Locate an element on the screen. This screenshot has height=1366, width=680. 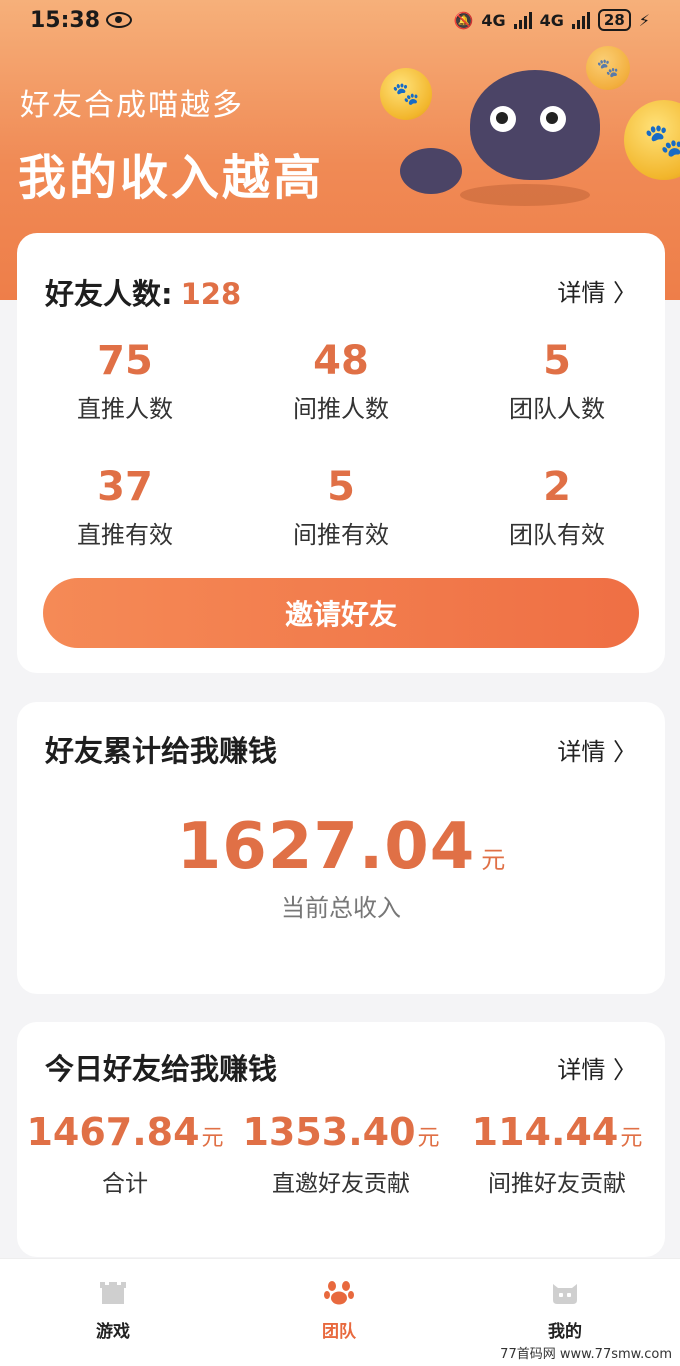
friends-count-value: 128 is located at coordinates (211, 294).